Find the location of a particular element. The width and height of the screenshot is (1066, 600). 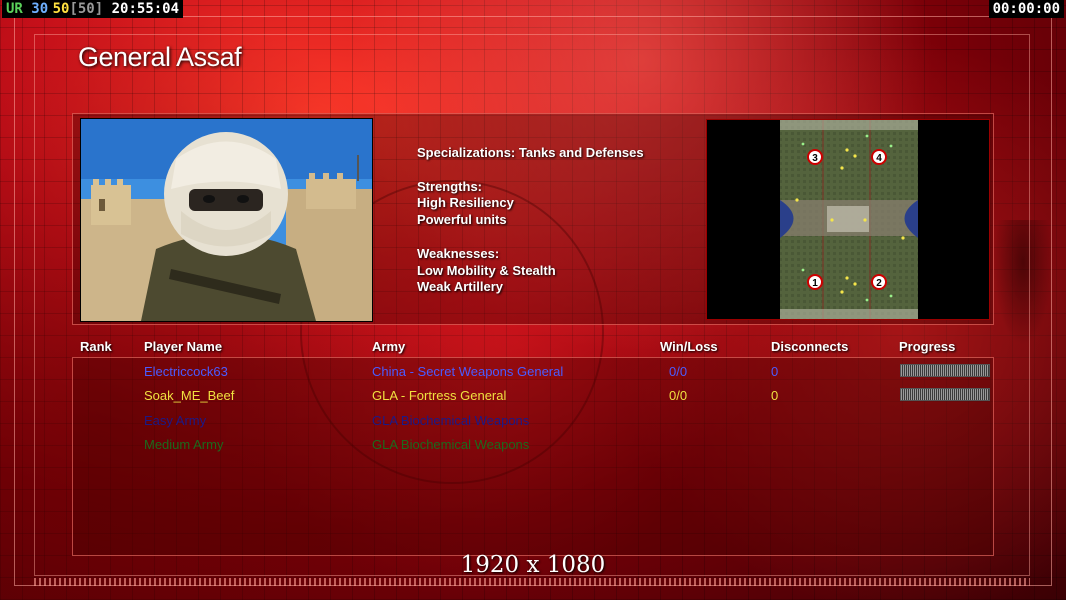

strength-item: Powerful units is located at coordinates (462, 220).